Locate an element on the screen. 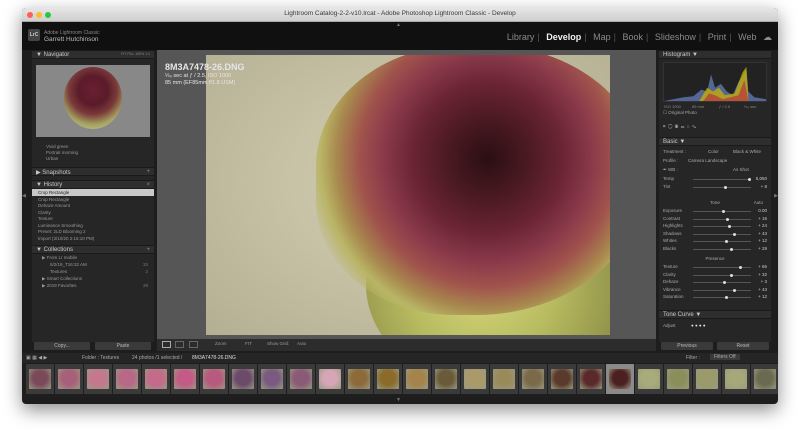  before-after-icon is located at coordinates (179, 344).